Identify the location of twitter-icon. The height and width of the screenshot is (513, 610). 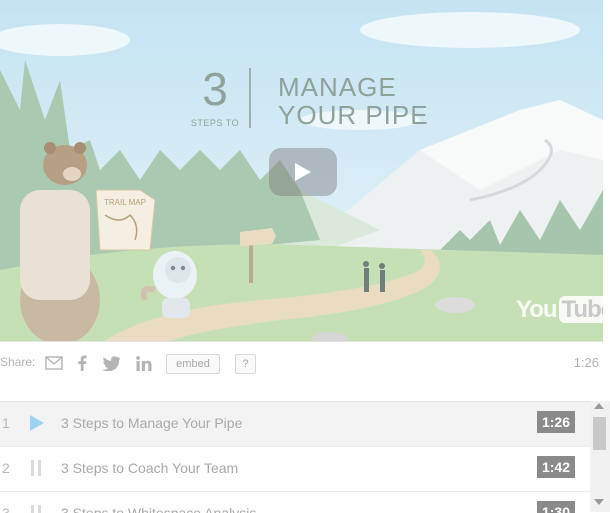
(111, 363).